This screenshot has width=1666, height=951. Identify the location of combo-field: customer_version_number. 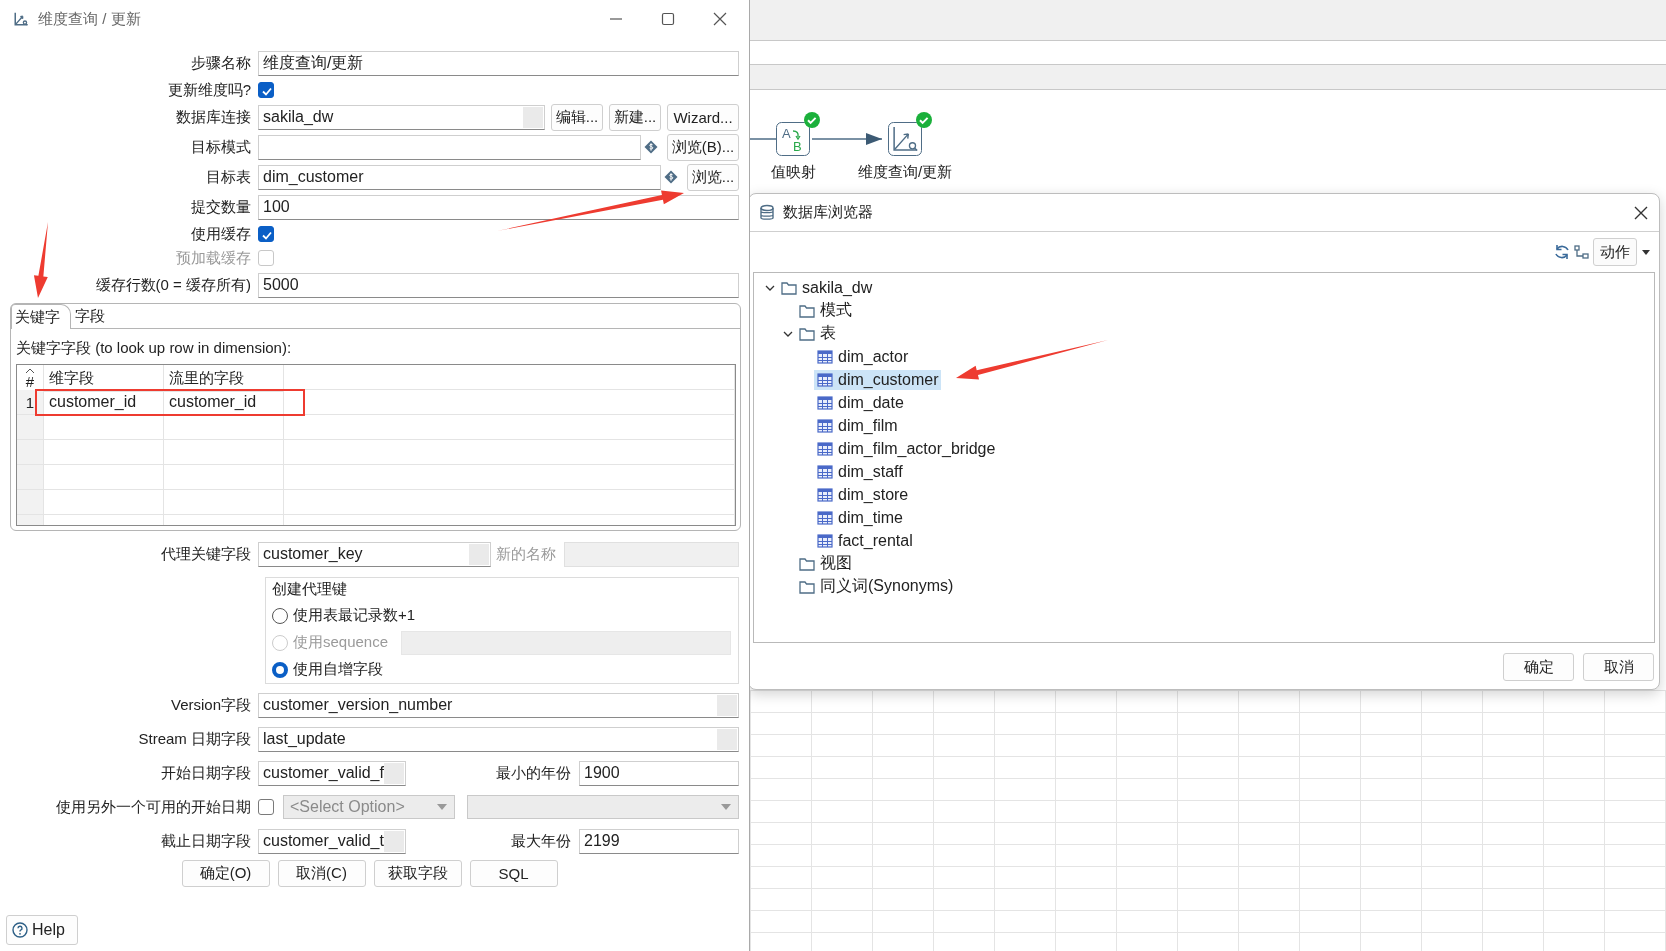
(498, 705).